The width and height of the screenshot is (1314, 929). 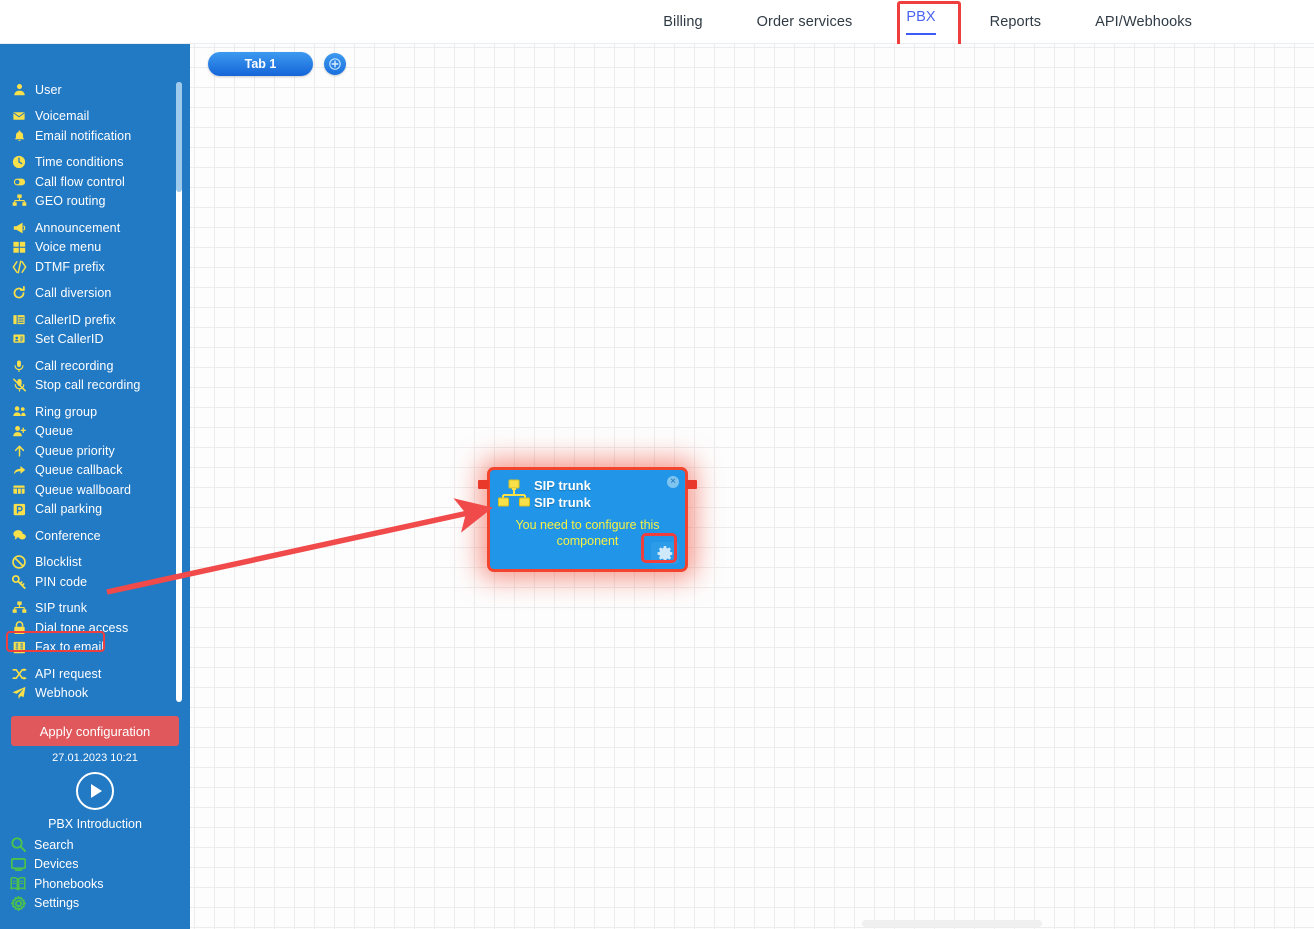 What do you see at coordinates (19, 628) in the screenshot?
I see `lock-icon` at bounding box center [19, 628].